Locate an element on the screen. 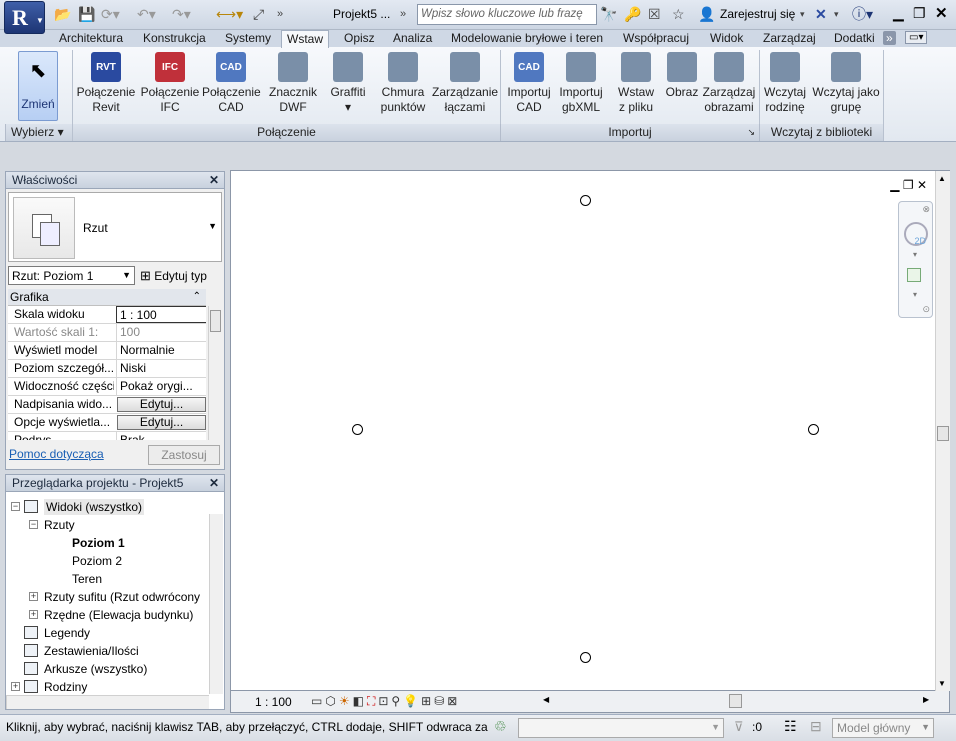 The height and width of the screenshot is (741, 956). lock-3d-icon: ⊞ is located at coordinates (427, 701).